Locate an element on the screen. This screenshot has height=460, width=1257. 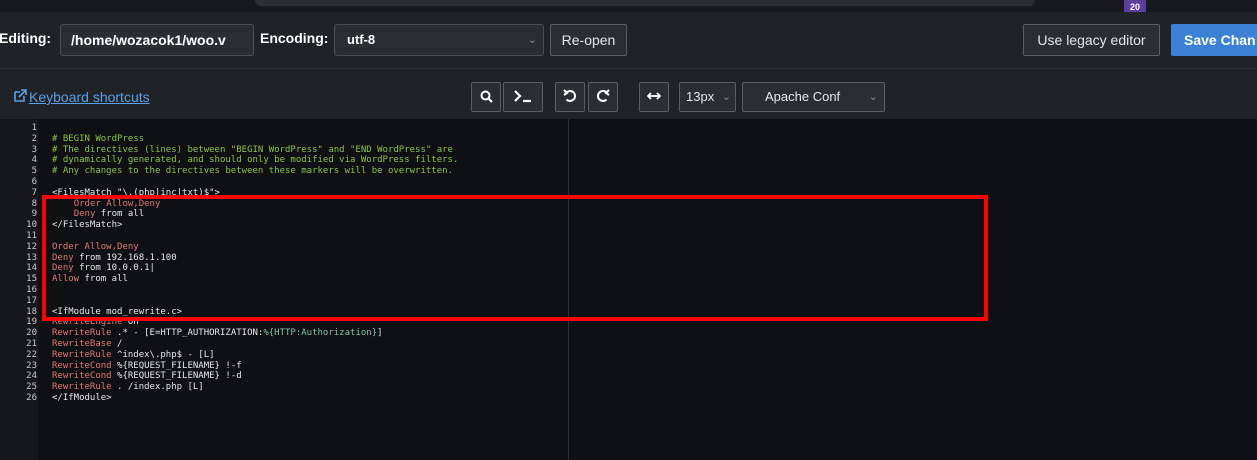
undo-icon is located at coordinates (570, 96).